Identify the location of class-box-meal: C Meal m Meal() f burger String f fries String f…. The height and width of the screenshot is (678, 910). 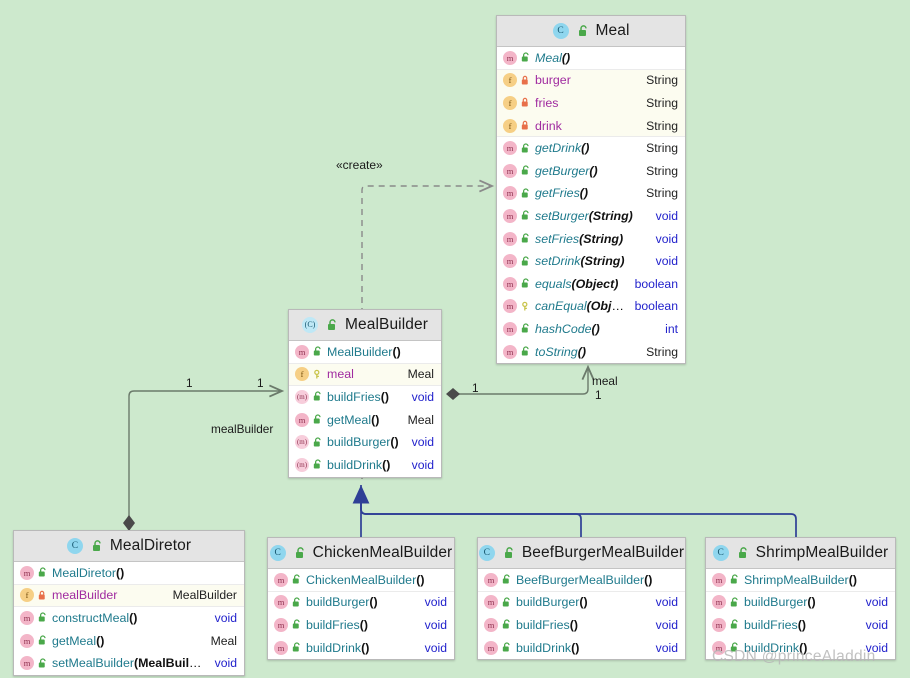
(591, 190).